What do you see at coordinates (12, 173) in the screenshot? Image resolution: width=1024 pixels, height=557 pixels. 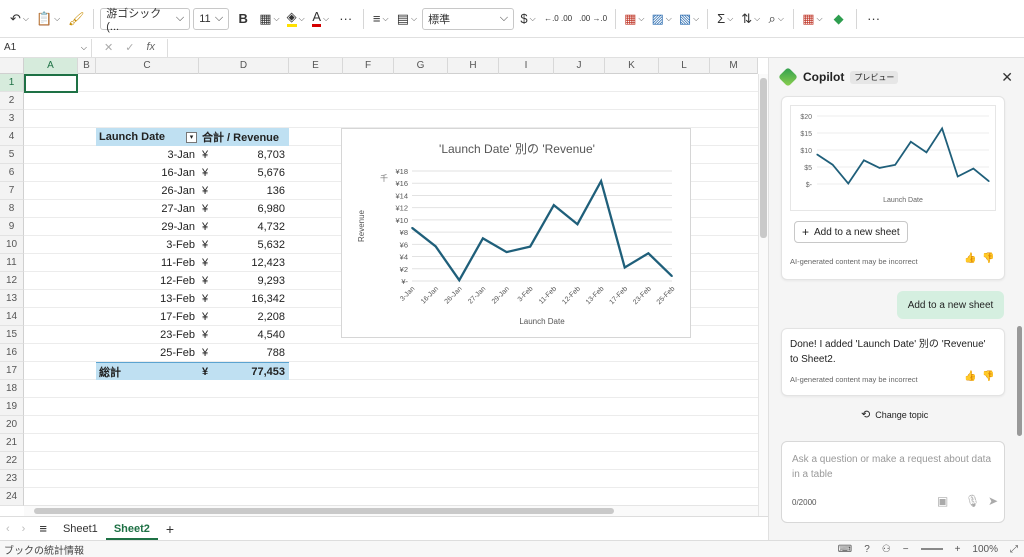 I see `row-header: 6` at bounding box center [12, 173].